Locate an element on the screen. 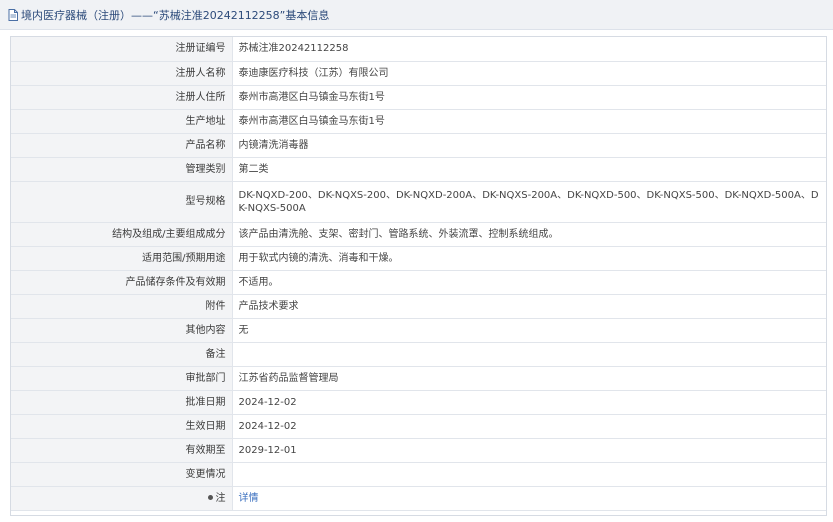  table-row: 适用范围/预期用途 用于软式内镜的清洗、消毒和干燥。 is located at coordinates (418, 258).